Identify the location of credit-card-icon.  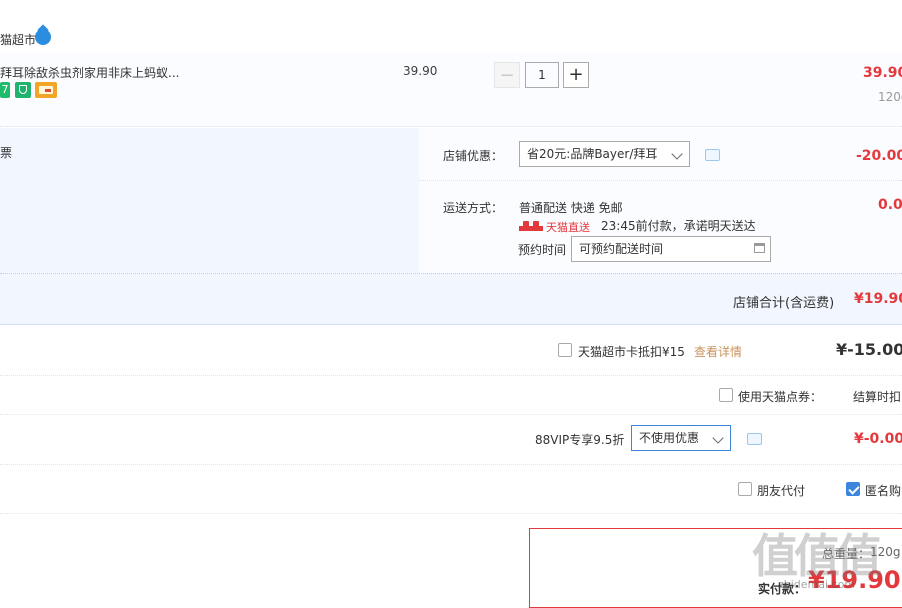
(46, 90).